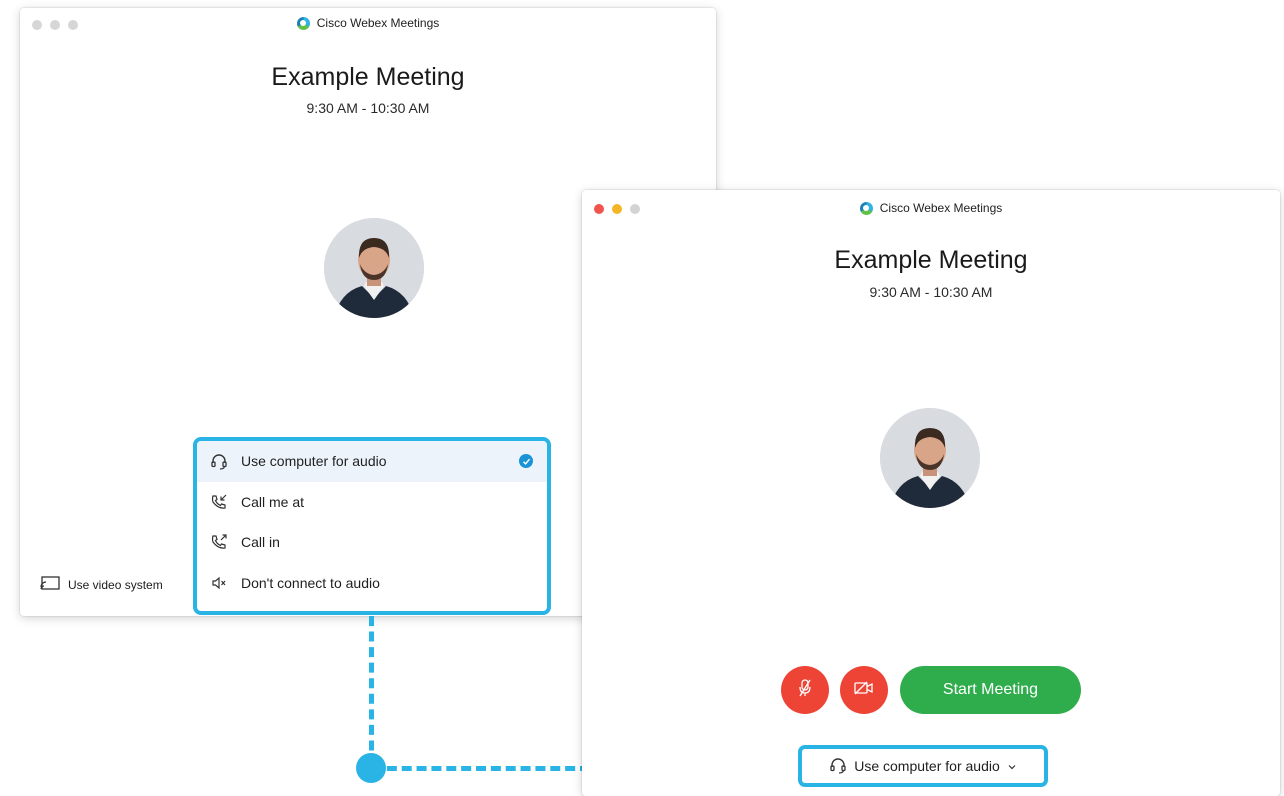  I want to click on use-video-system-button: Use video system, so click(101, 584).